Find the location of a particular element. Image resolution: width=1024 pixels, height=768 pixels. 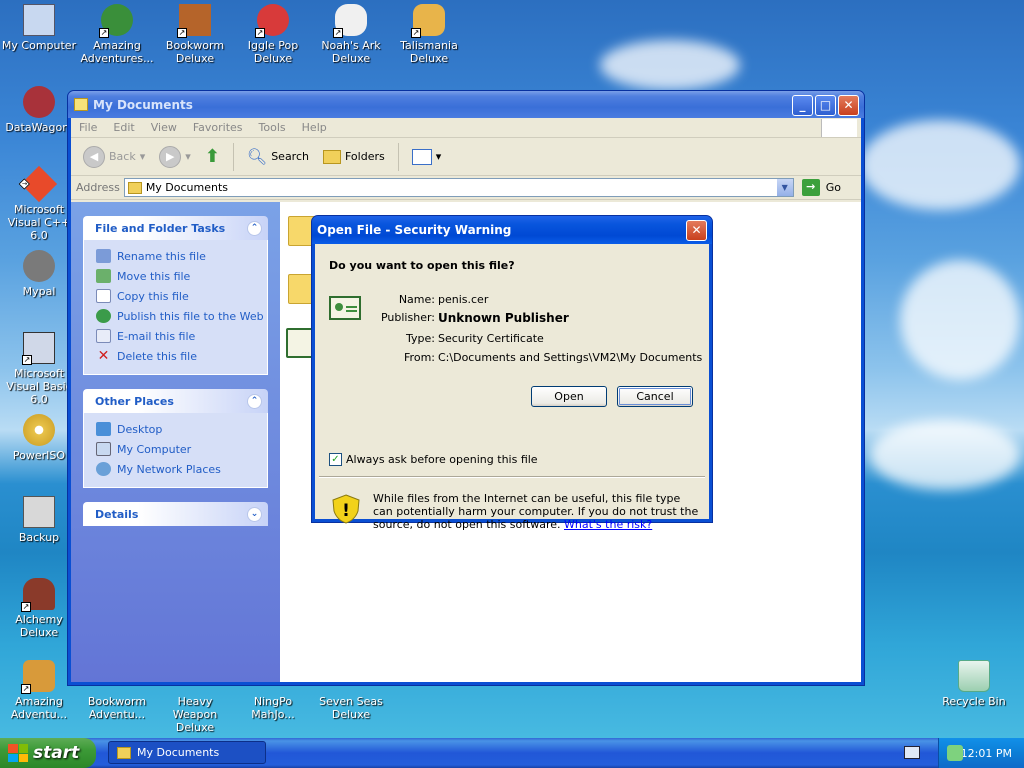

desktop-icon-noahs-ark: ↗ Noah's Ark Deluxe is located at coordinates (351, 34).